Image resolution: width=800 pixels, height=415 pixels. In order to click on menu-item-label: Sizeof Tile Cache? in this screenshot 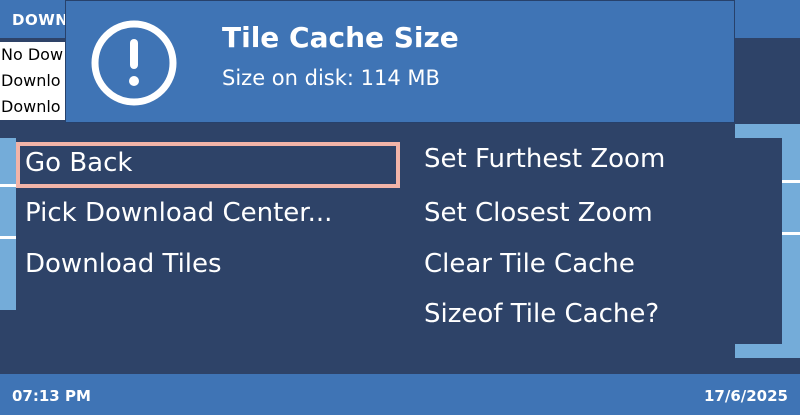, I will do `click(542, 314)`.